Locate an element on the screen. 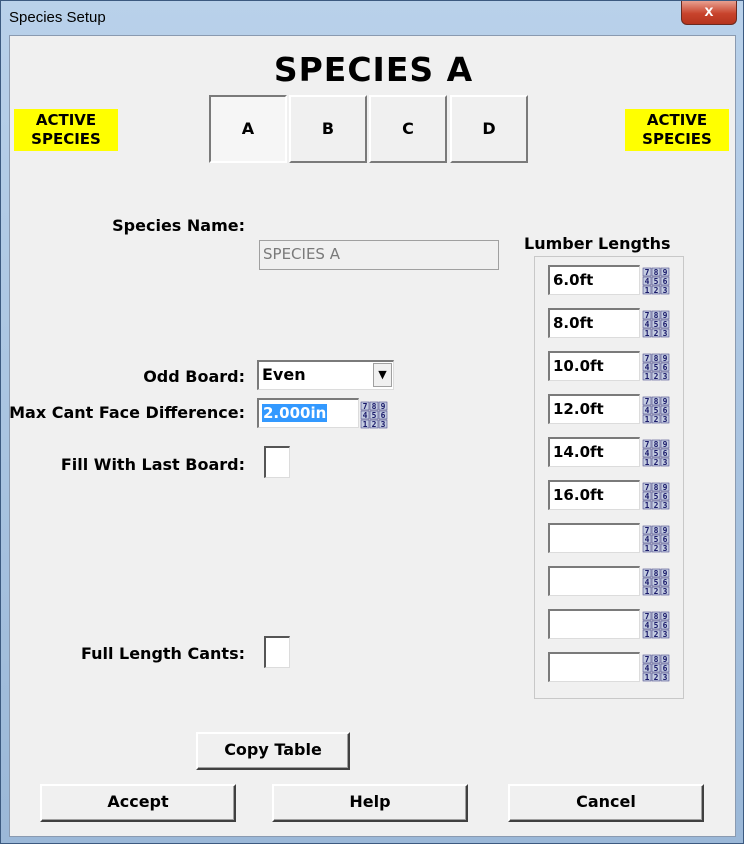 Image resolution: width=744 pixels, height=844 pixels. max-cant-face-difference-field: 2.000in is located at coordinates (308, 413).